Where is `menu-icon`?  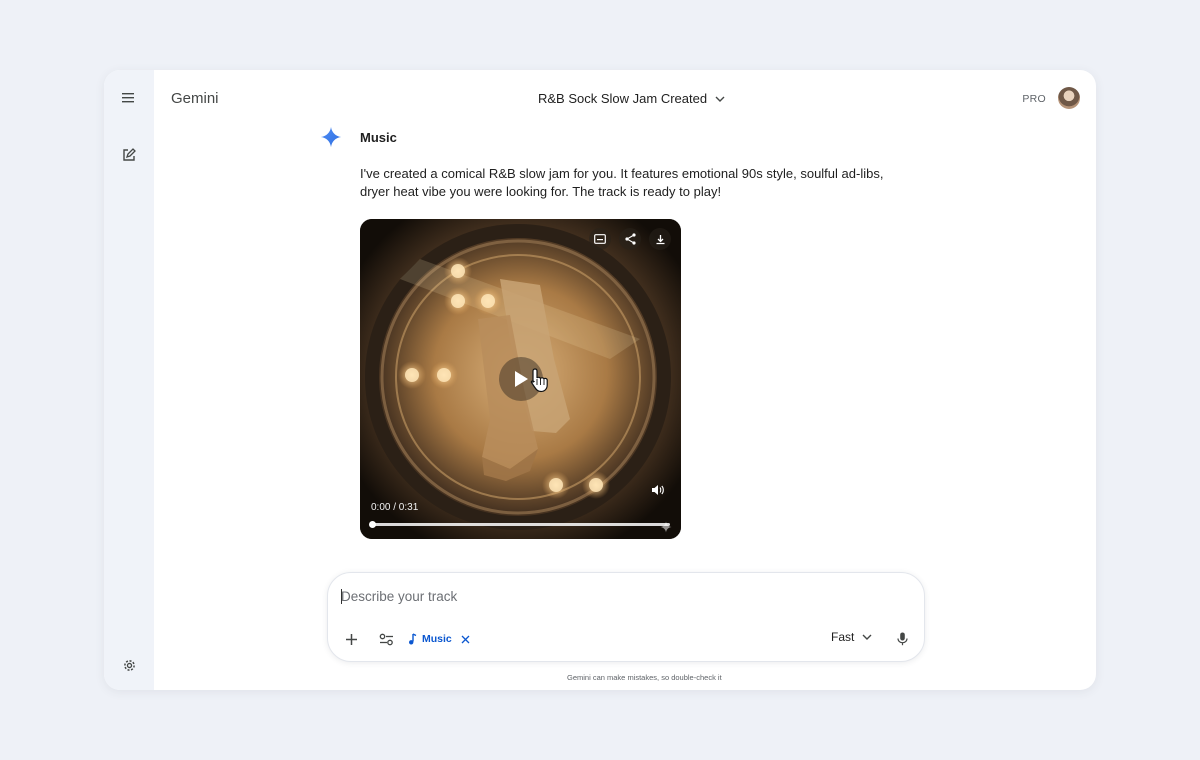
menu-icon is located at coordinates (129, 98).